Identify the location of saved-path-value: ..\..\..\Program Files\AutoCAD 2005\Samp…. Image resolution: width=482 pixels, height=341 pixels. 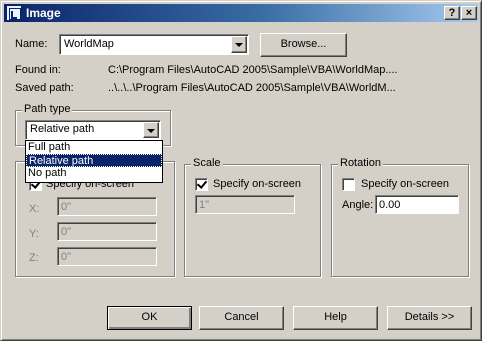
(252, 88).